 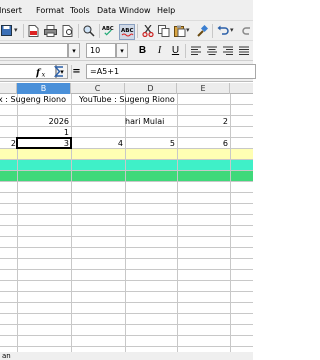 What do you see at coordinates (144, 121) in the screenshot?
I see `cell-d3: hari Mulai` at bounding box center [144, 121].